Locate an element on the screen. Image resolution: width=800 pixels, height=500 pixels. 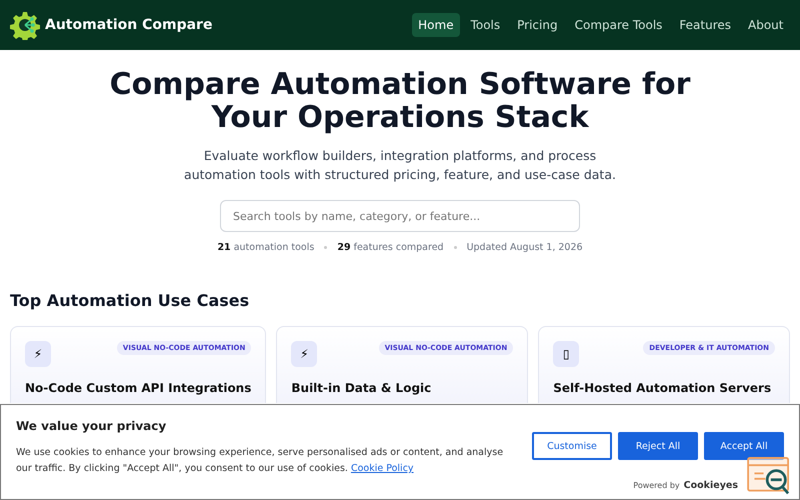
hero-title: Compare Automation Software for Your Operations Stack is located at coordinates (400, 101).